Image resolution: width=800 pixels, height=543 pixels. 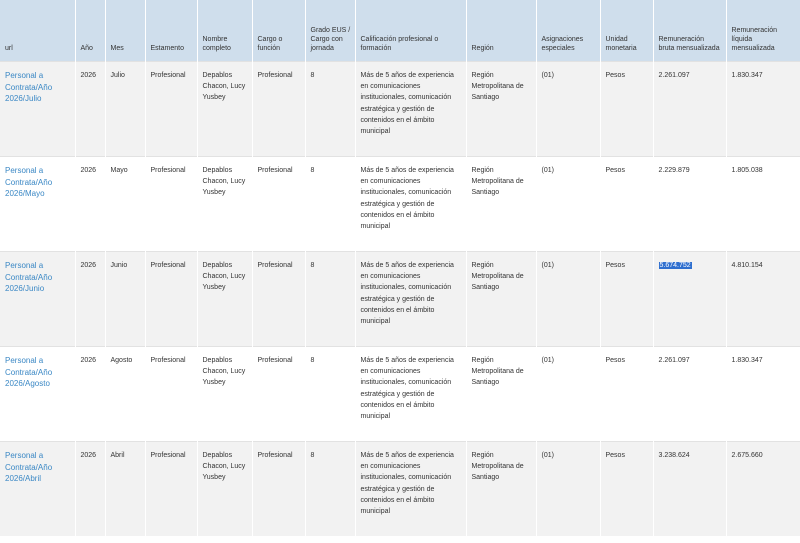 I want to click on col-header-calificacion: Calificación profesional o formación, so click(x=411, y=31).